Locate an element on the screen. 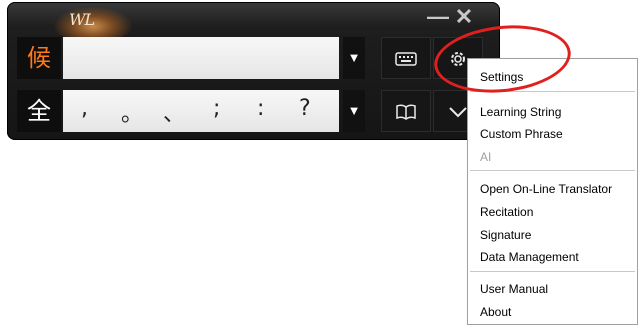 The image size is (638, 325). punct-question: ? is located at coordinates (305, 108).